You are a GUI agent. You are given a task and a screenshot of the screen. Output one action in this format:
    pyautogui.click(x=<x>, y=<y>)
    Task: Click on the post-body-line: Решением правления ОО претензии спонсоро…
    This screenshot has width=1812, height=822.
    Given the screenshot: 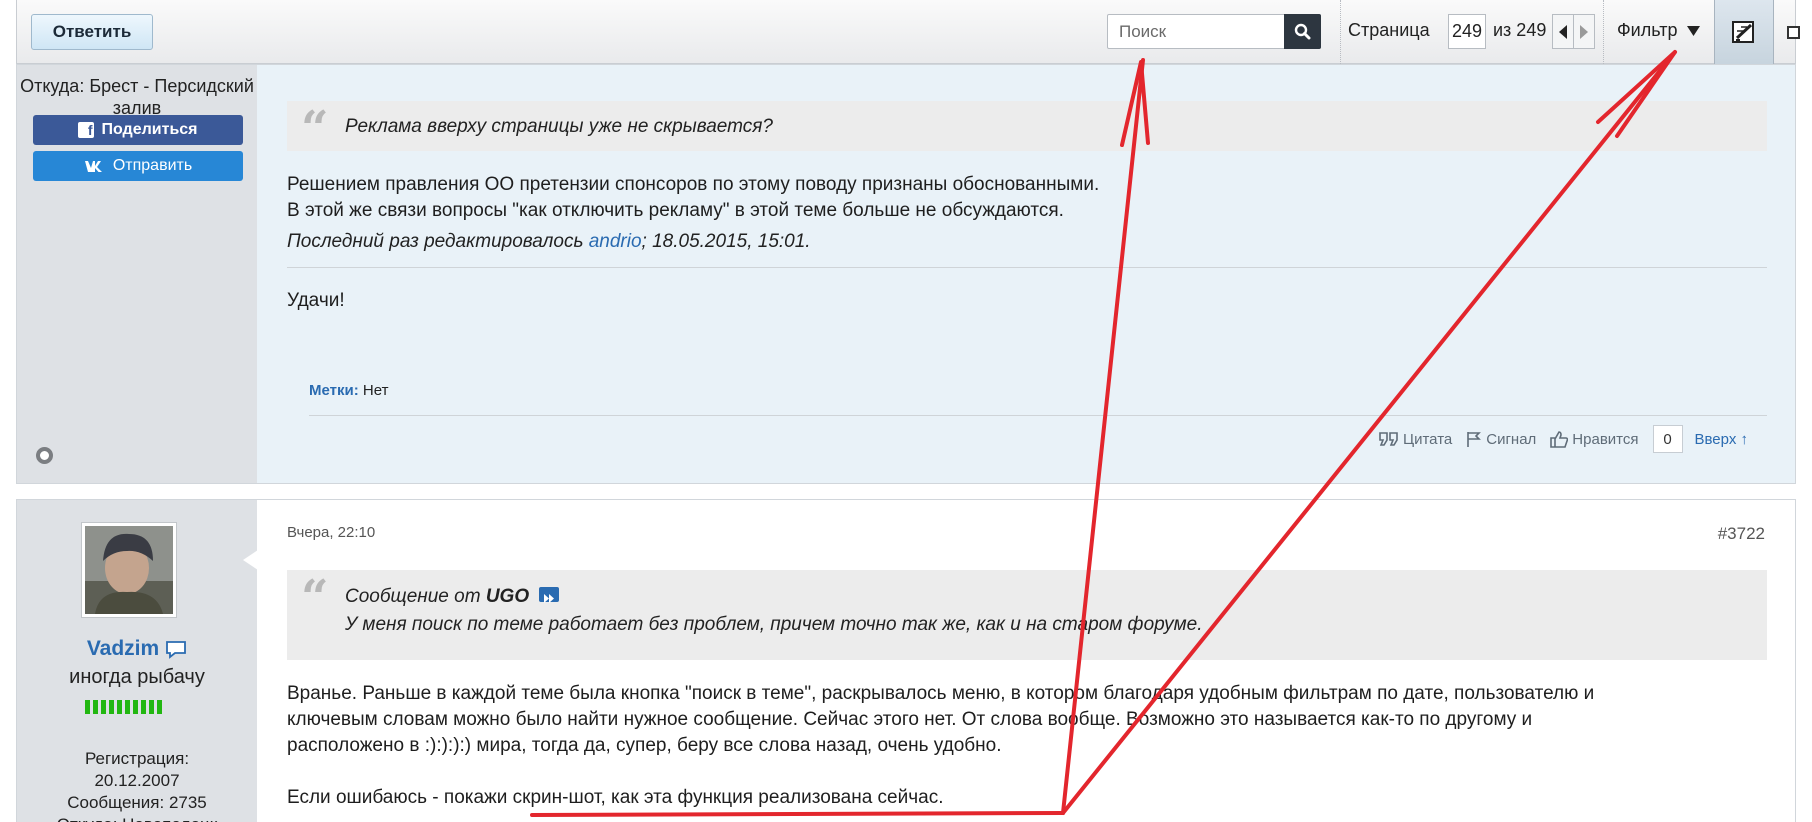 What is the action you would take?
    pyautogui.click(x=693, y=184)
    